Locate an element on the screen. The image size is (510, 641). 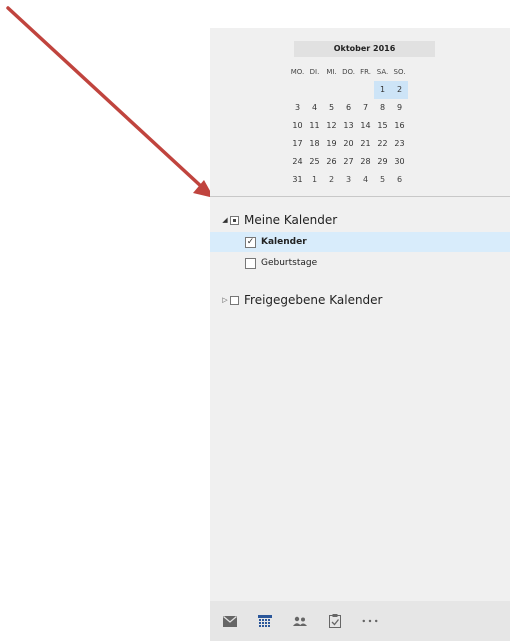
day-cell: 25 is located at coordinates (314, 162).